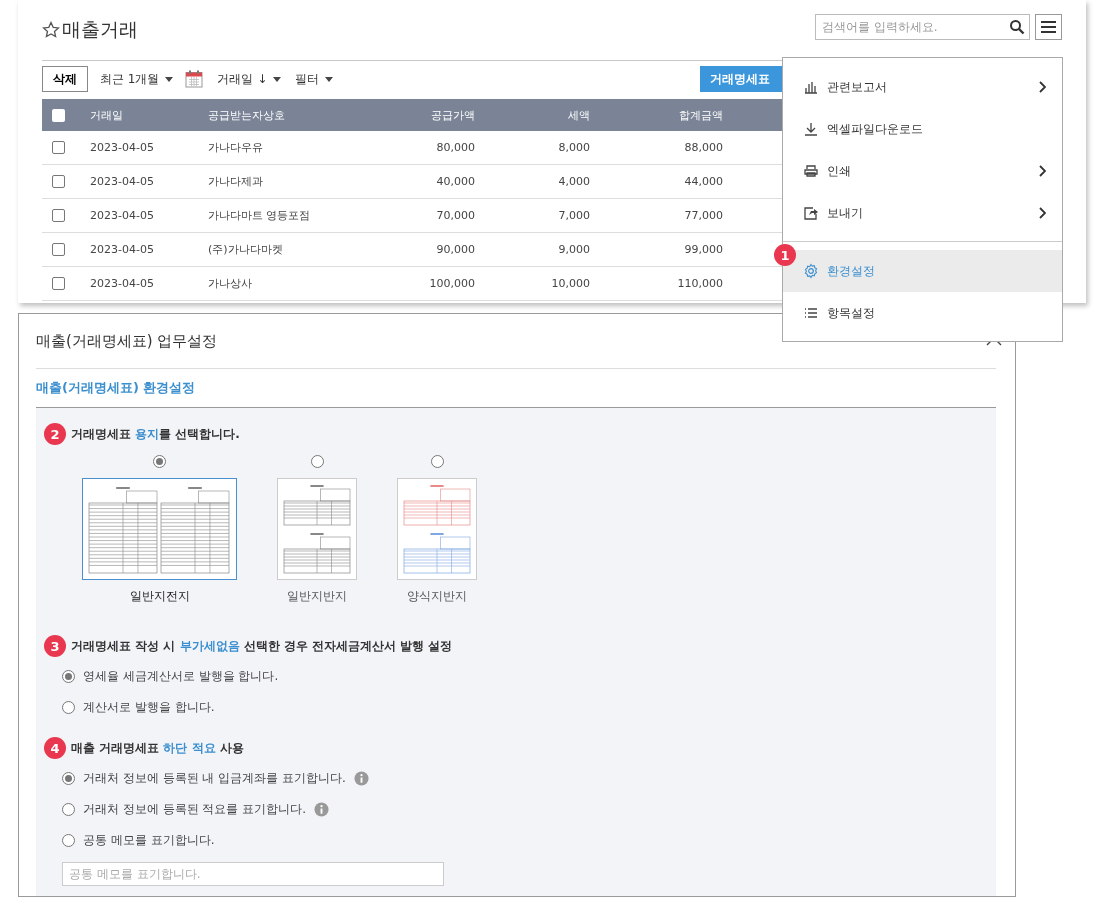  I want to click on table-cell-text: 가나상사, so click(230, 283).